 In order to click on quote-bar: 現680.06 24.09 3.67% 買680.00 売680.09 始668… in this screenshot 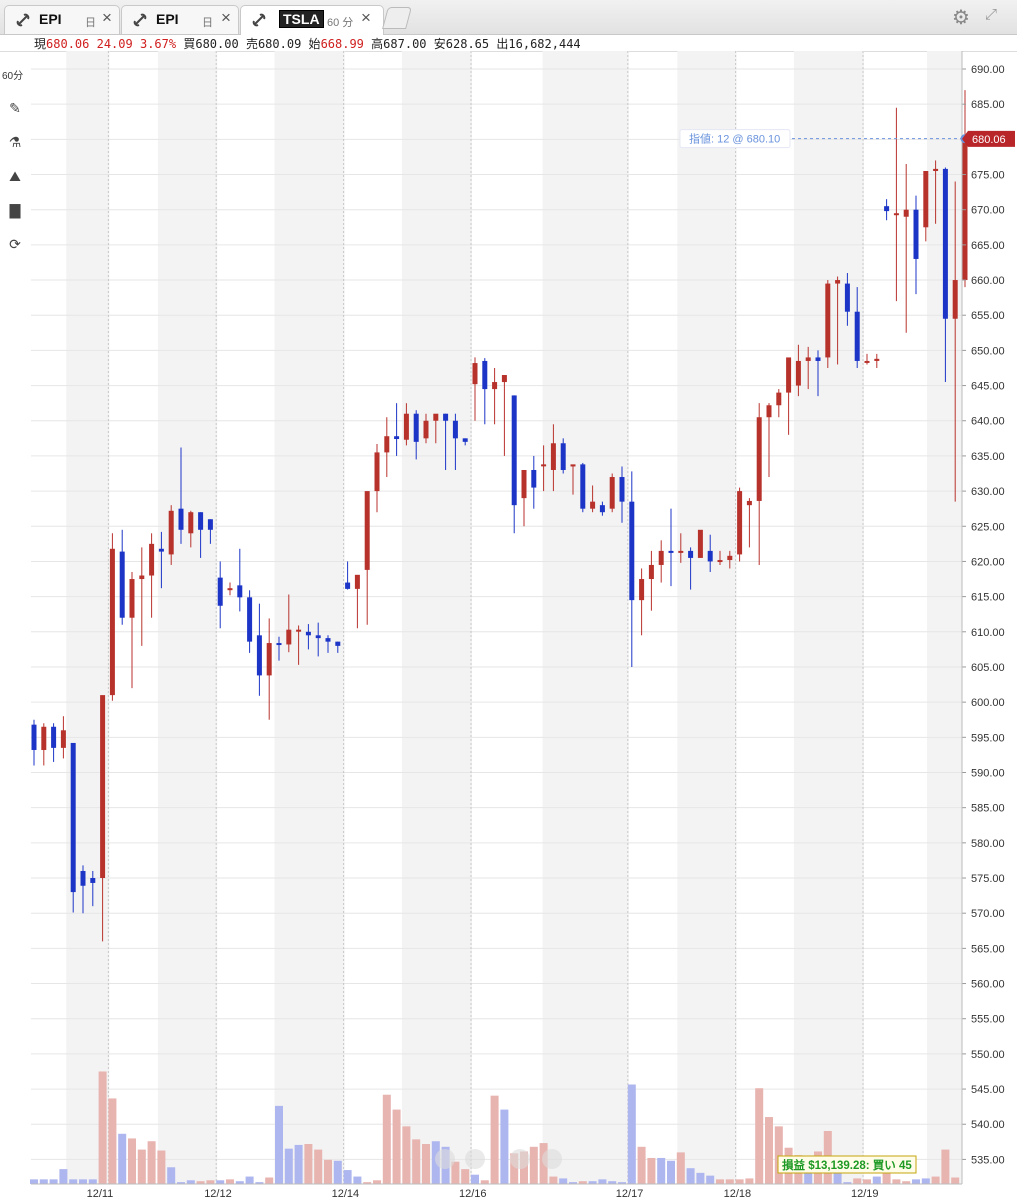, I will do `click(508, 43)`.